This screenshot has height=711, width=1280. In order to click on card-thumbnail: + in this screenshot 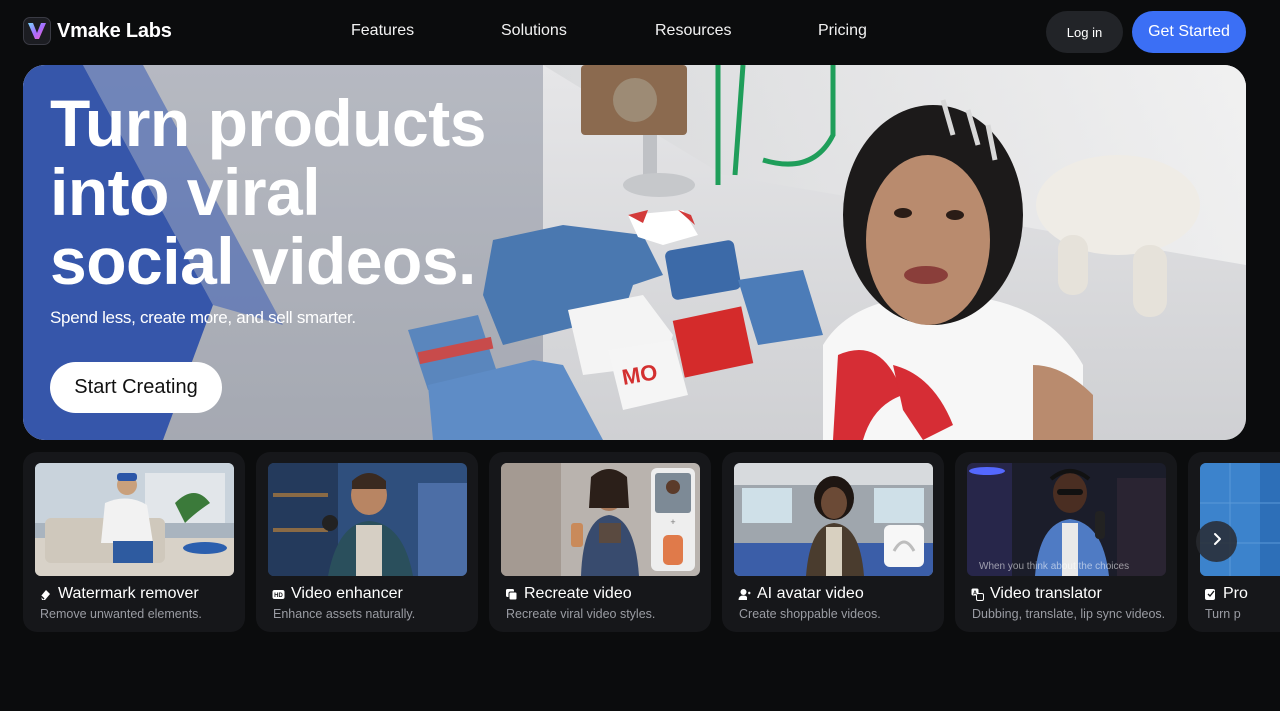, I will do `click(600, 519)`.